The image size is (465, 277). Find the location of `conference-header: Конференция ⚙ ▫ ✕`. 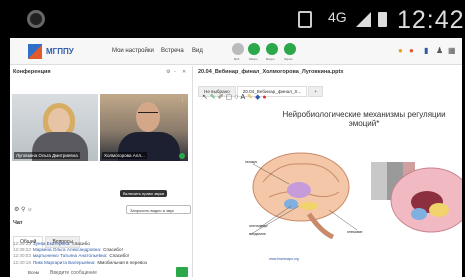

conference-header: Конференция ⚙ ▫ ✕ is located at coordinates (101, 72).